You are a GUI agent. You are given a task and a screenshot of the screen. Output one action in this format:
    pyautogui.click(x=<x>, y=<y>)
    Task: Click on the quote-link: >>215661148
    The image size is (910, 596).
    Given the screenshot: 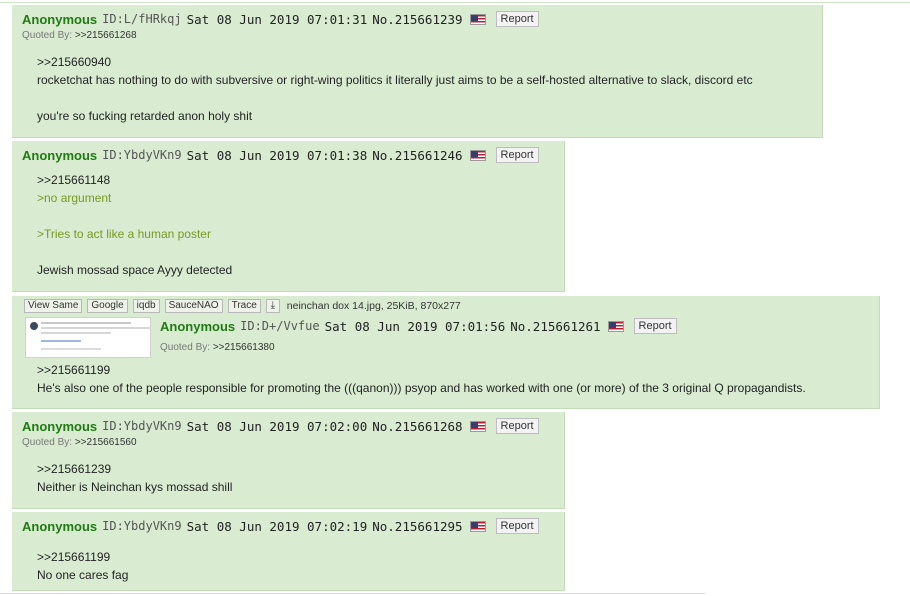 What is the action you would take?
    pyautogui.click(x=300, y=180)
    